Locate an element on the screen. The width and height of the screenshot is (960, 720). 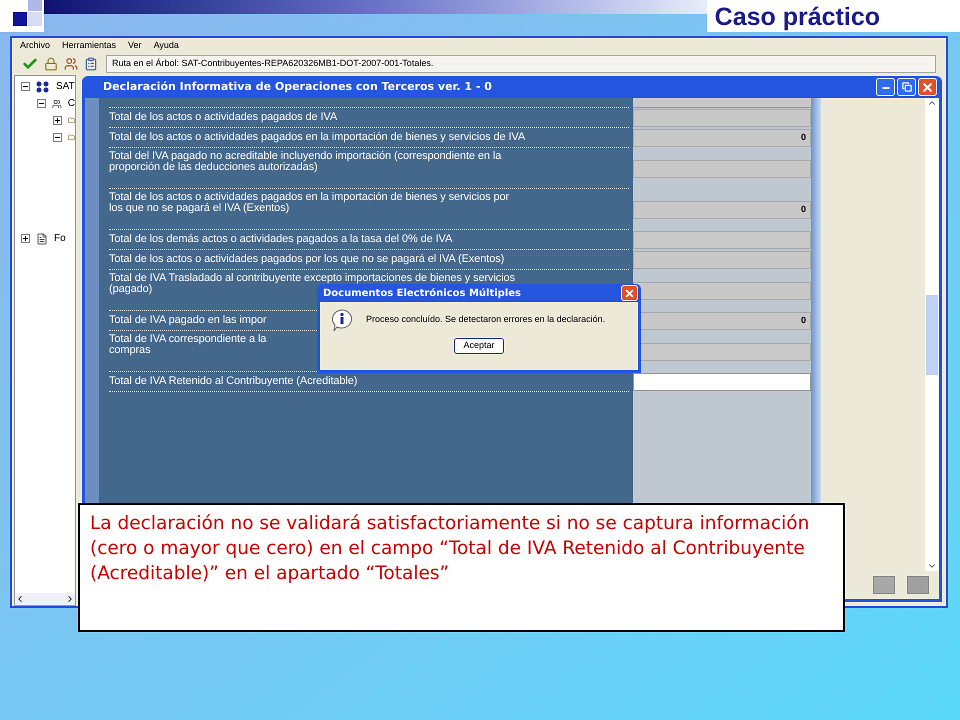
menu-item: Herramientas is located at coordinates (89, 45).